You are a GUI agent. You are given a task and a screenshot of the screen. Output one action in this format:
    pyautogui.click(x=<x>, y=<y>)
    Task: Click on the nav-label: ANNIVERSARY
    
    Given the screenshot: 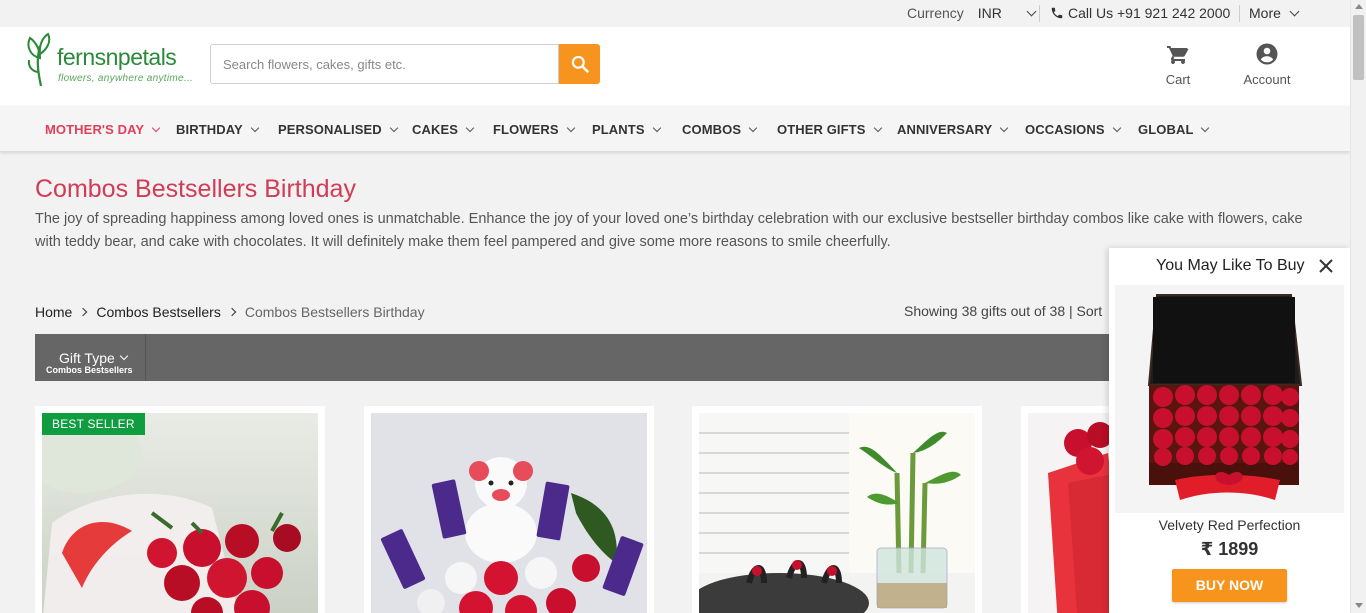 What is the action you would take?
    pyautogui.click(x=945, y=129)
    